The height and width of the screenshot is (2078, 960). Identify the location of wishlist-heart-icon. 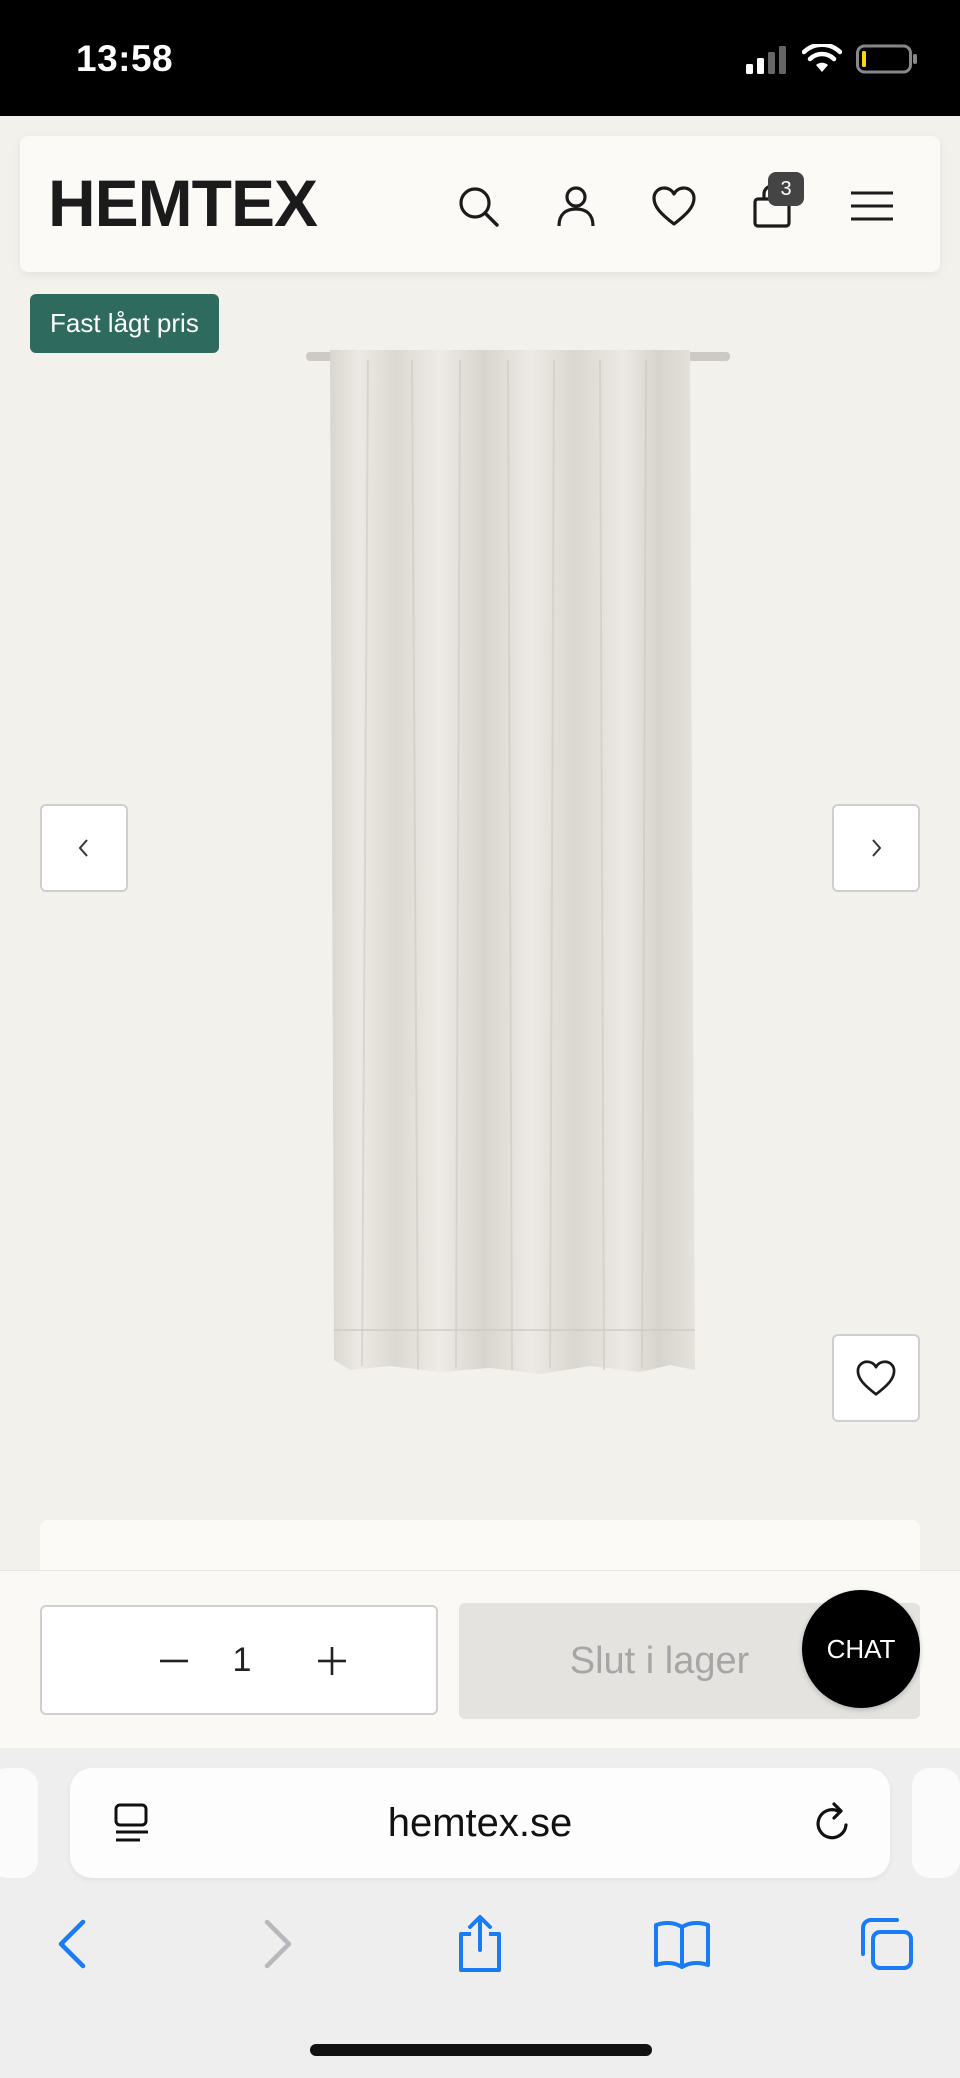
(674, 206).